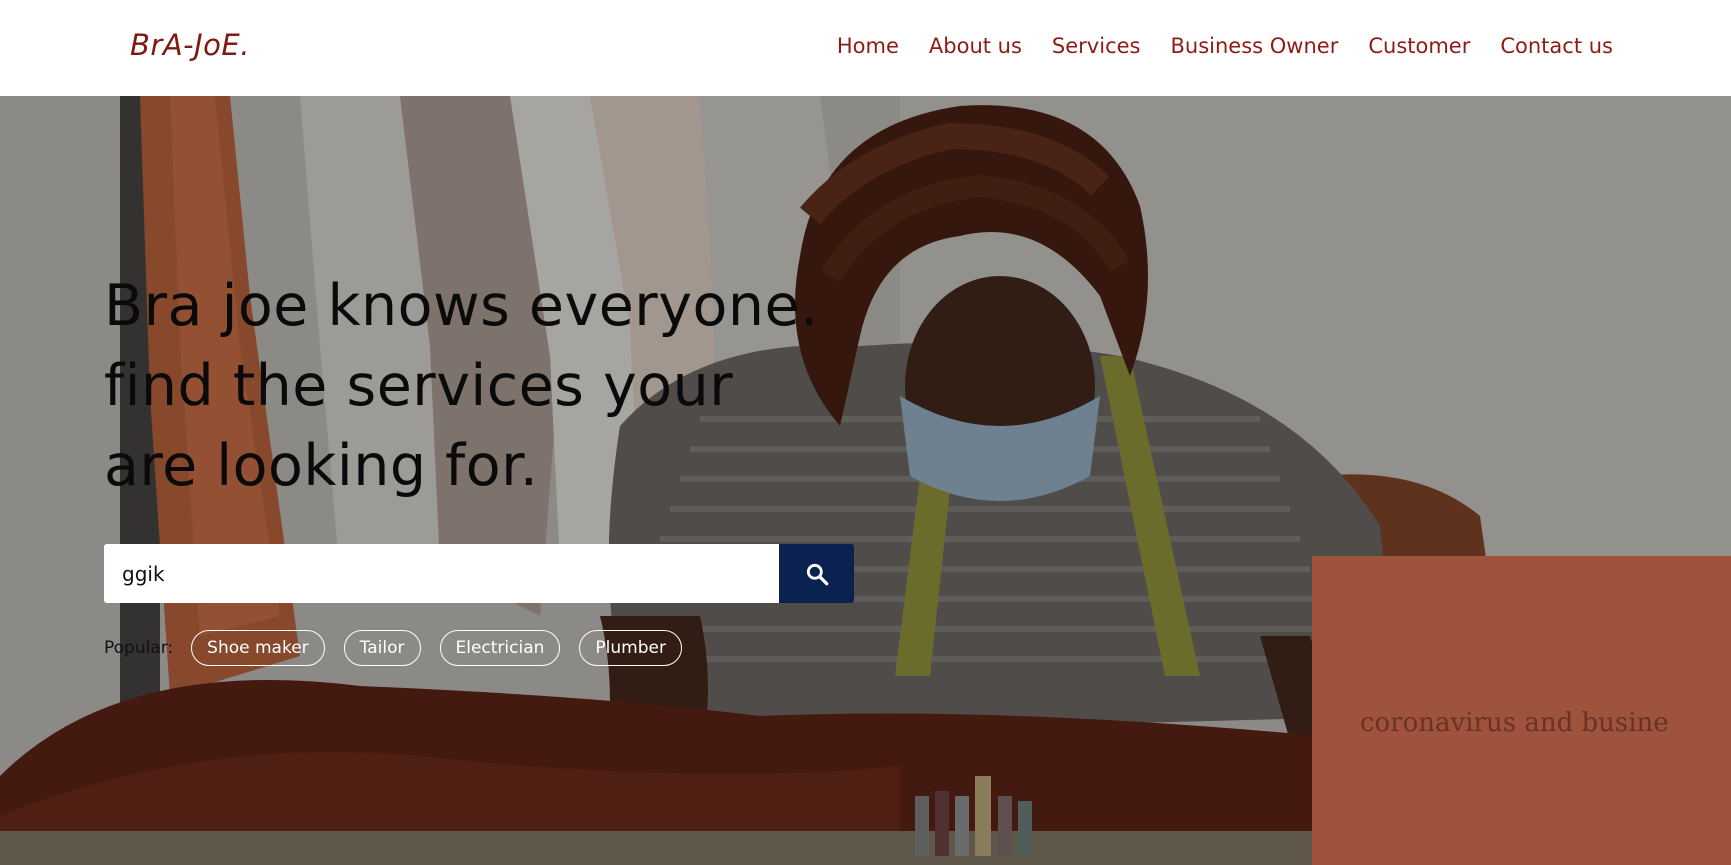 The width and height of the screenshot is (1731, 865). I want to click on search-bar, so click(479, 573).